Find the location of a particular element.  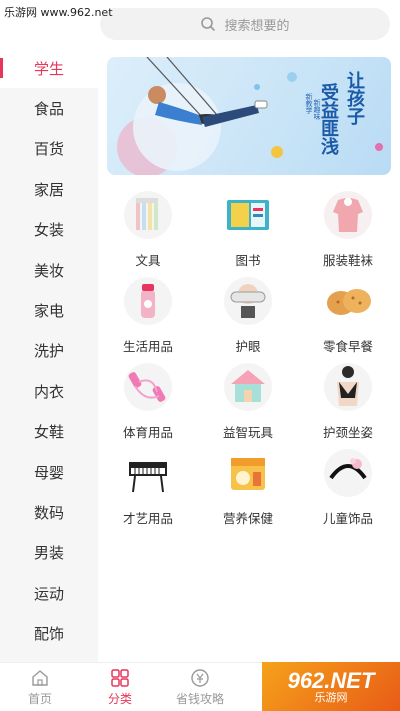

posture-brace-icon is located at coordinates (348, 387).